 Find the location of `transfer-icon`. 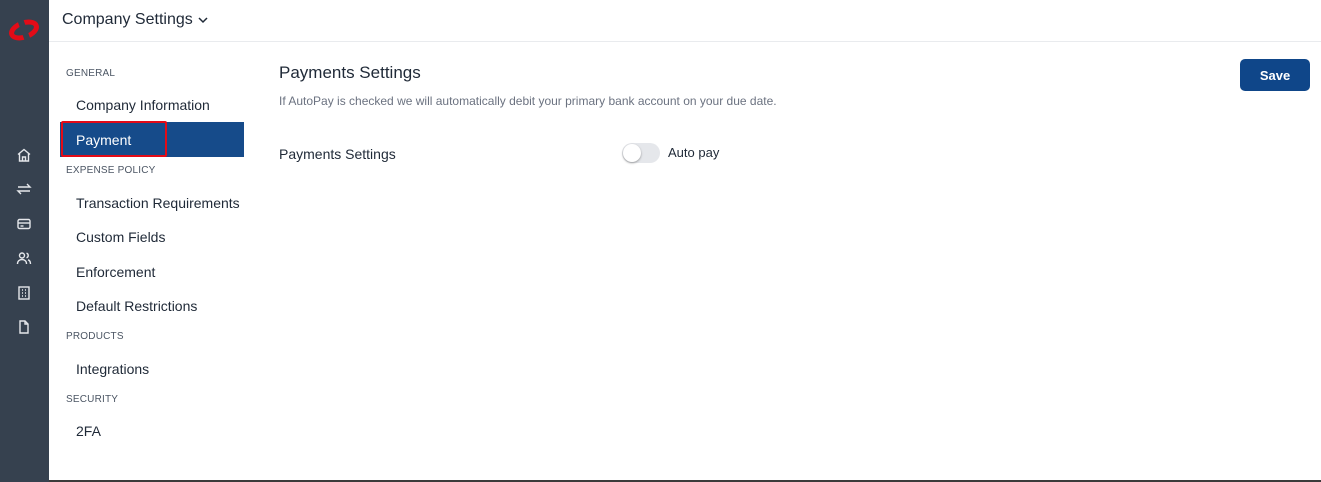

transfer-icon is located at coordinates (24, 189).